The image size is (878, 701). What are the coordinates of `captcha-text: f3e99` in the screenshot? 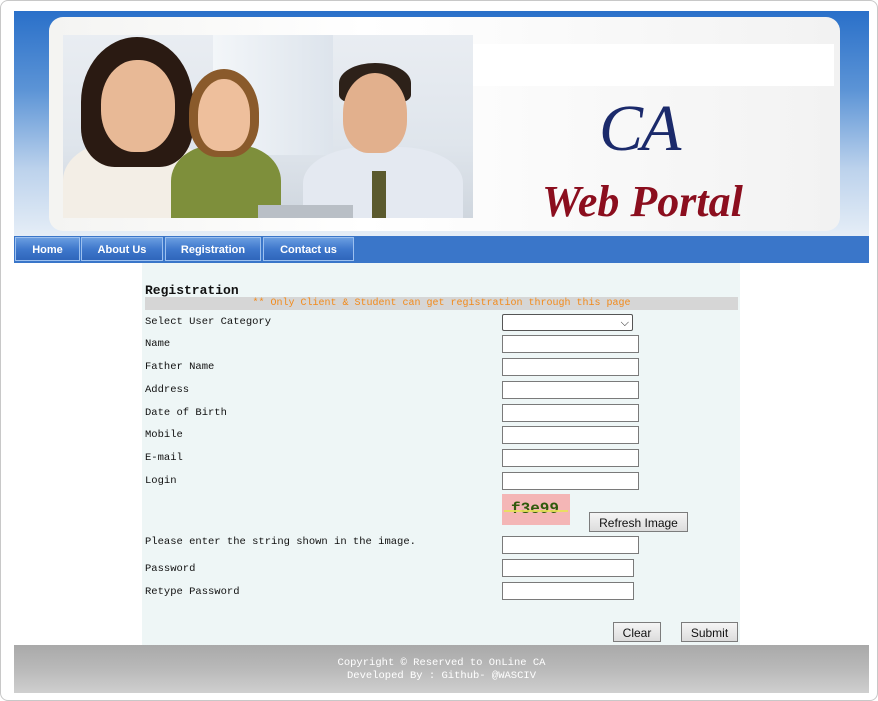 It's located at (535, 509).